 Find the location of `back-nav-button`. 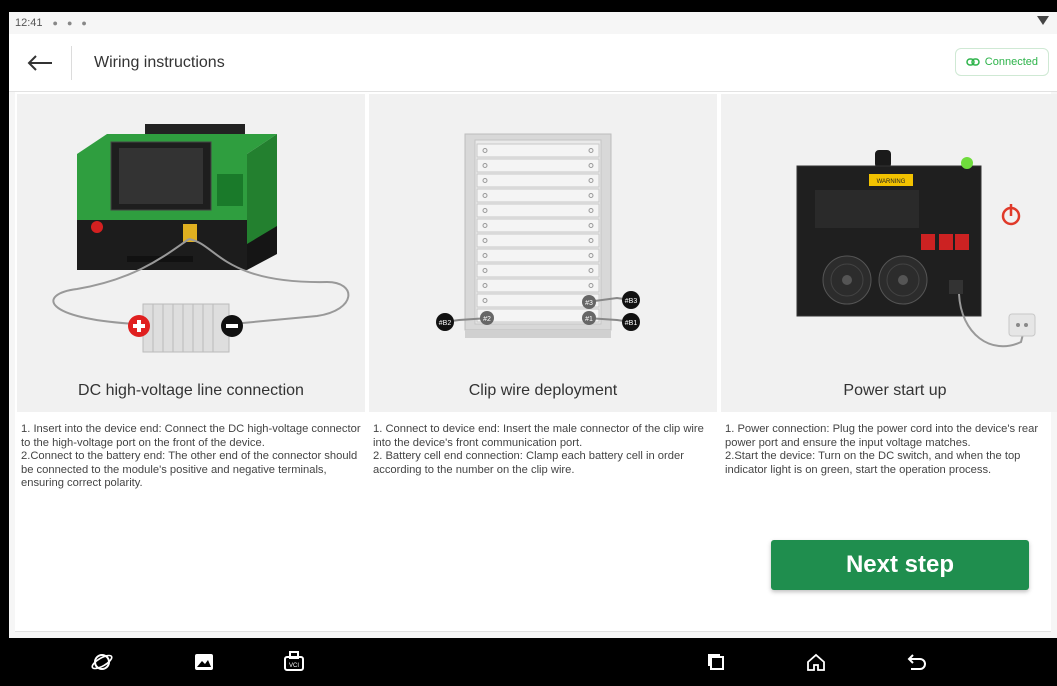

back-nav-button is located at coordinates (916, 662).